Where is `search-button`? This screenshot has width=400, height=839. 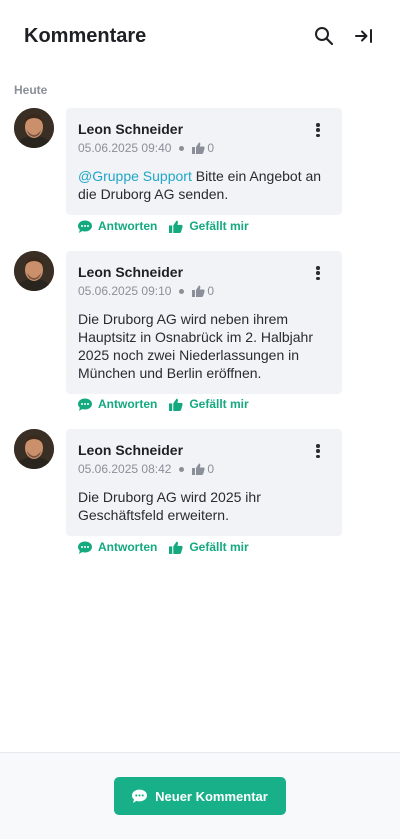
search-button is located at coordinates (324, 36).